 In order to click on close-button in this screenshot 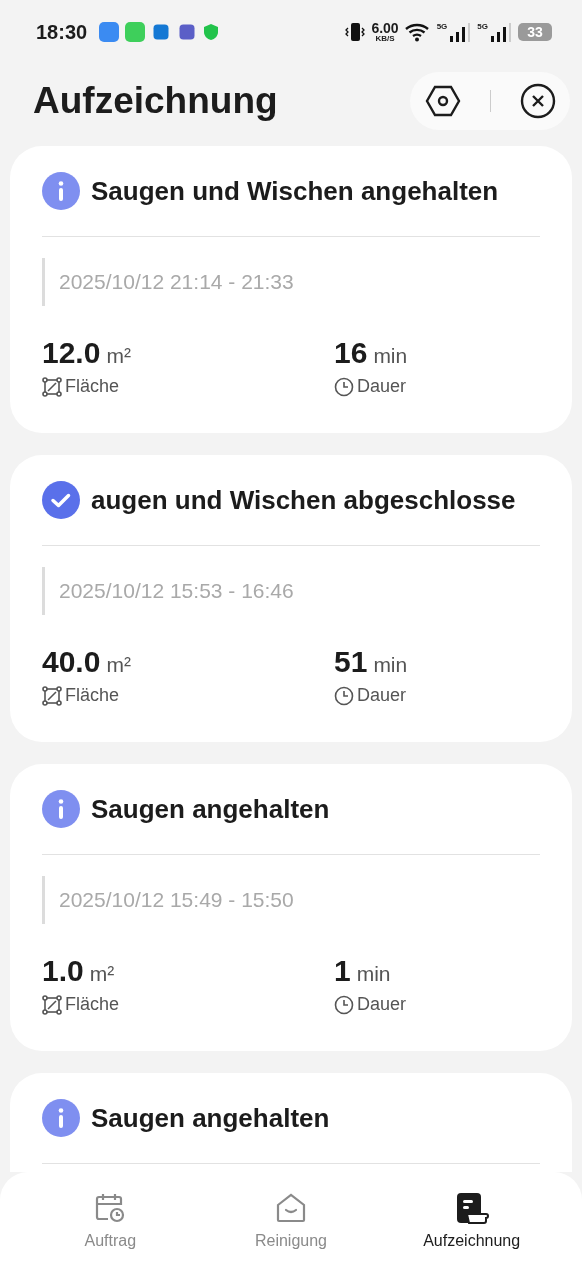, I will do `click(537, 101)`.